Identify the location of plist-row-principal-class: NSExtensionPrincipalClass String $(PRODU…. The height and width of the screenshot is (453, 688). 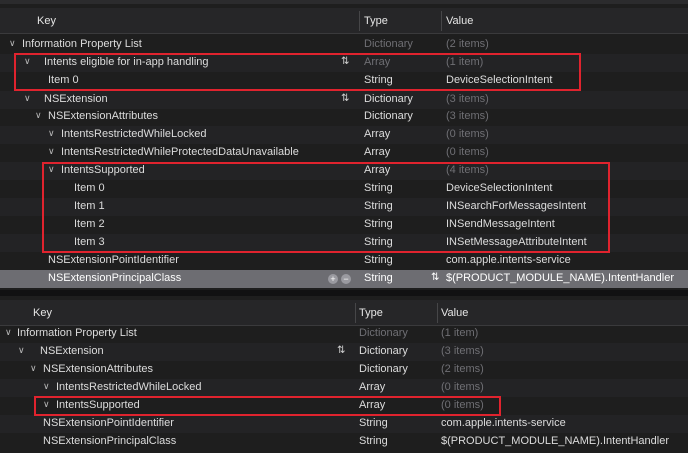
(344, 442).